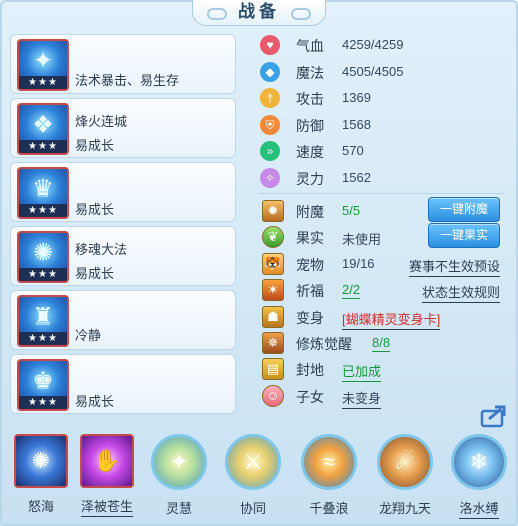 Image resolution: width=518 pixels, height=526 pixels. Describe the element at coordinates (273, 290) in the screenshot. I see `prayer-icon: ✶` at that location.